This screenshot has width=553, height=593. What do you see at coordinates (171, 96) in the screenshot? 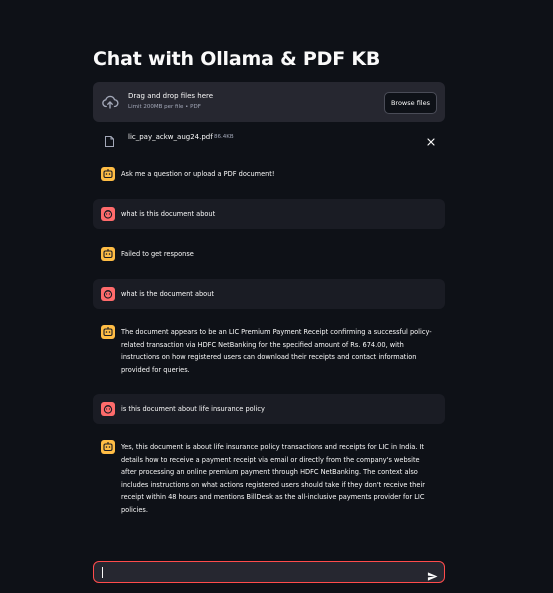
I see `dropzone-title: Drag and drop files here` at bounding box center [171, 96].